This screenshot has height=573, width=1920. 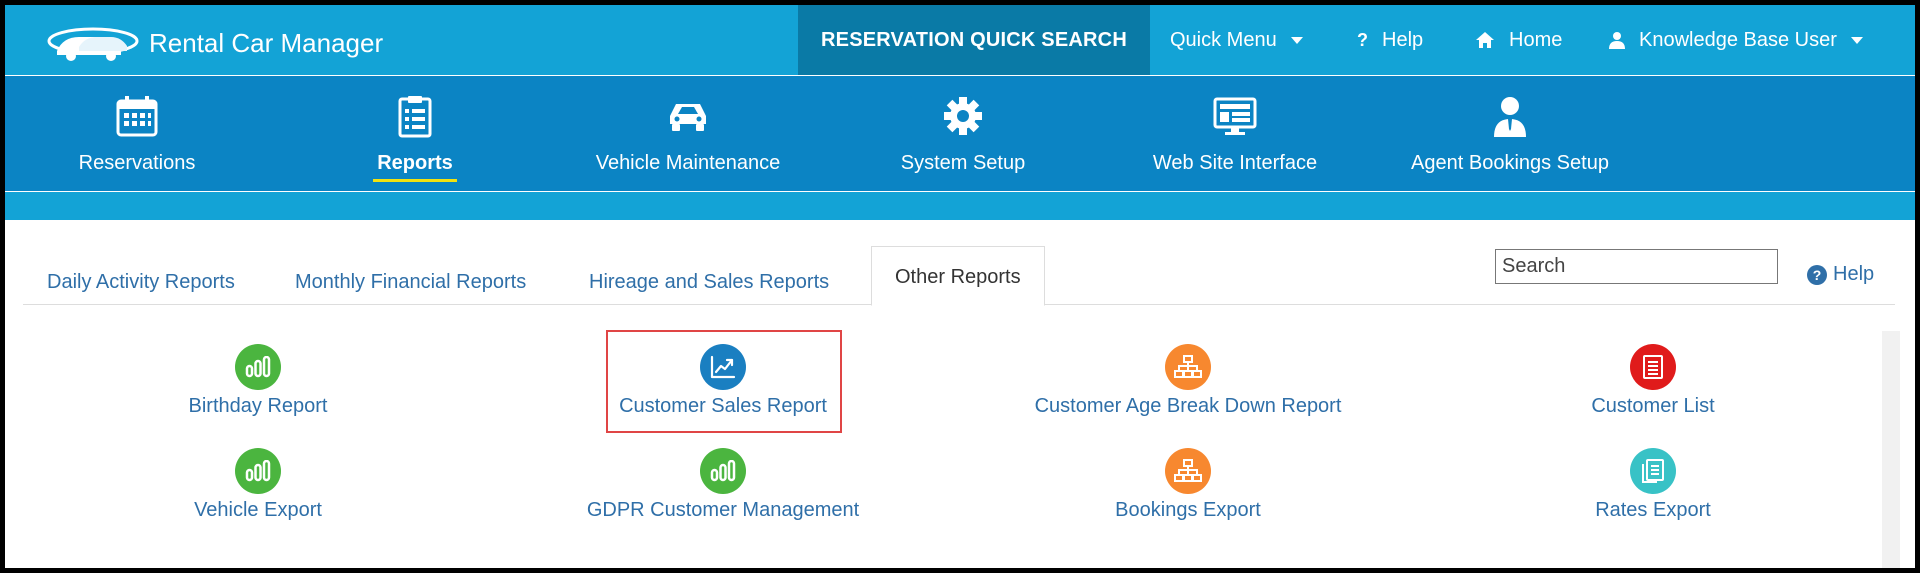 I want to click on nav-label: Web Site Interface, so click(x=1235, y=163).